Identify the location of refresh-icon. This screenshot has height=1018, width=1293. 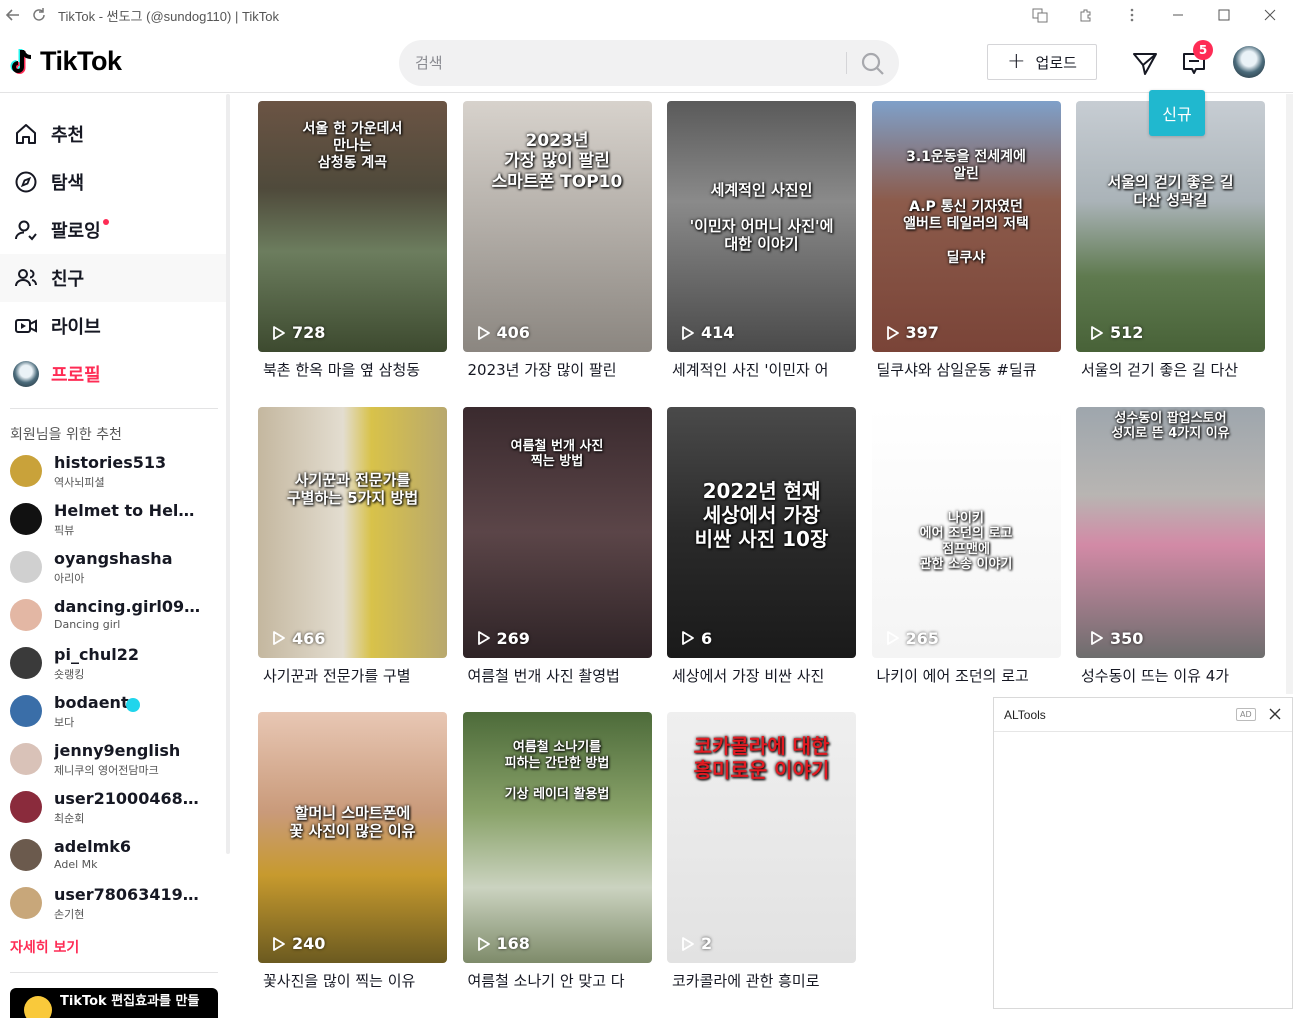
(39, 15).